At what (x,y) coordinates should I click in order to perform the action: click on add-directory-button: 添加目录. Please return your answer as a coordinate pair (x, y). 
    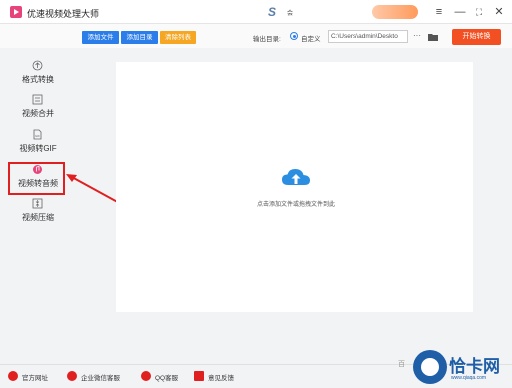
    Looking at the image, I should click on (139, 37).